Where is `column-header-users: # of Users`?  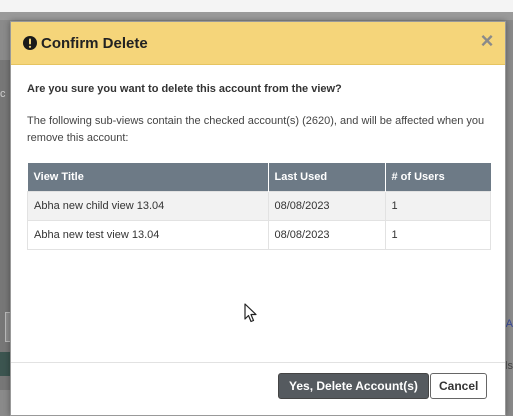 column-header-users: # of Users is located at coordinates (438, 177).